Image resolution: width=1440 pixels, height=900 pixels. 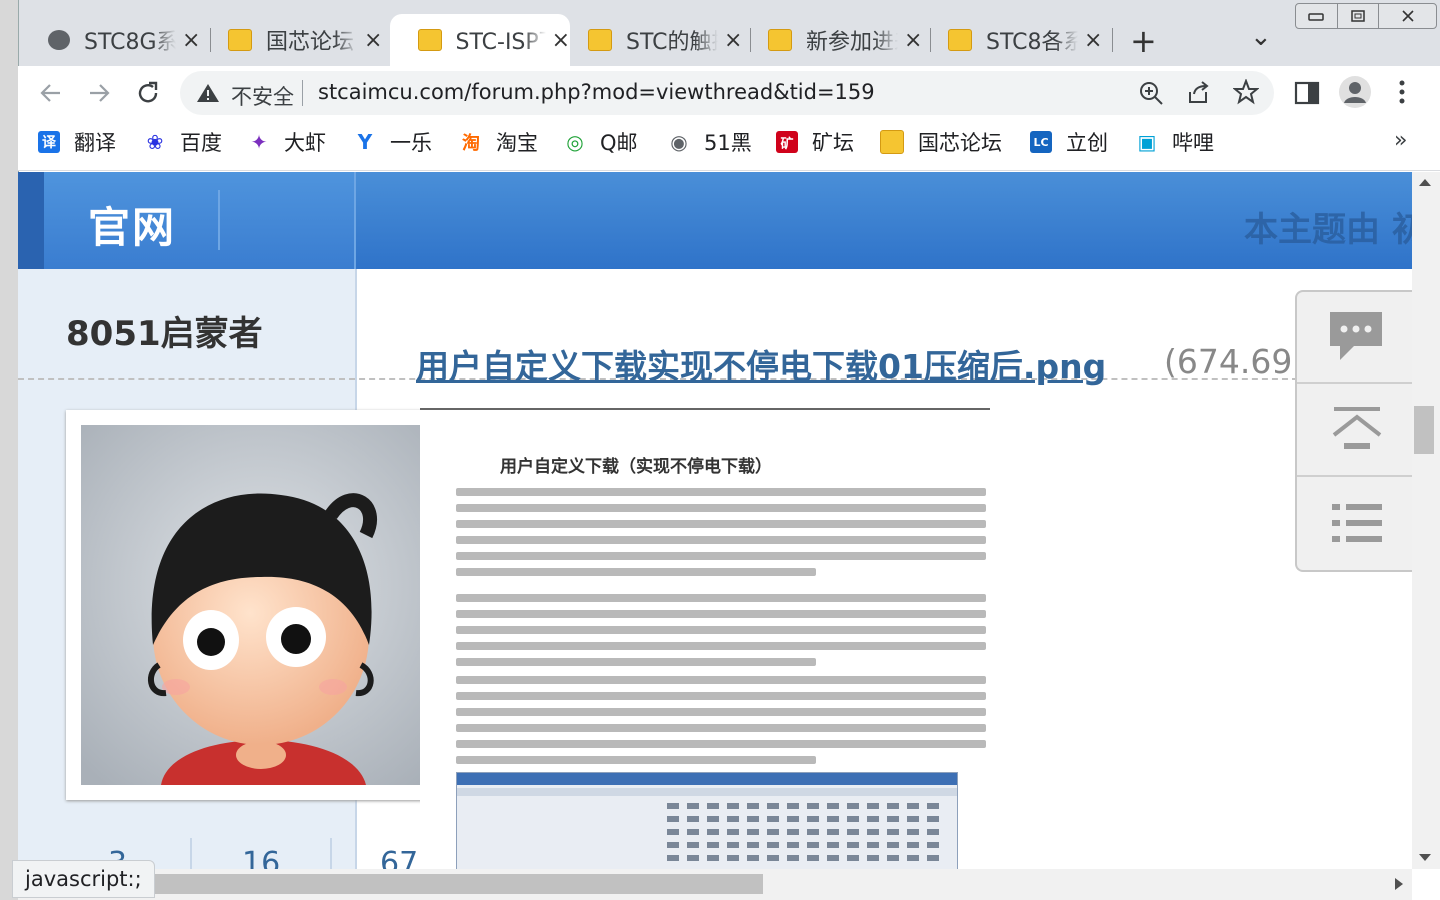 I want to click on window-controls, so click(x=1366, y=16).